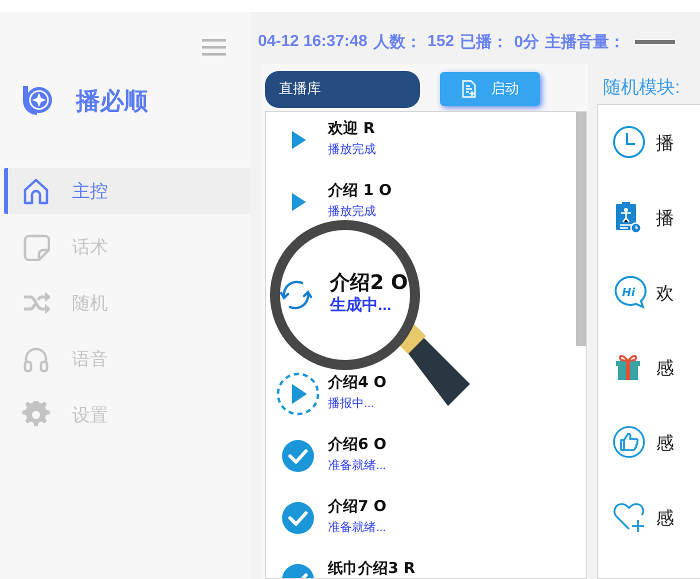 The height and width of the screenshot is (579, 700). What do you see at coordinates (36, 247) in the screenshot?
I see `note-icon` at bounding box center [36, 247].